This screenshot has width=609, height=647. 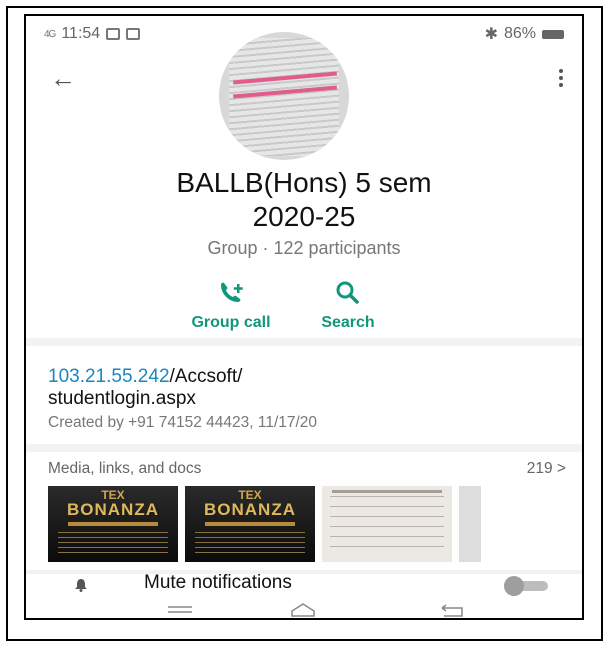 I want to click on home-icon, so click(x=303, y=610).